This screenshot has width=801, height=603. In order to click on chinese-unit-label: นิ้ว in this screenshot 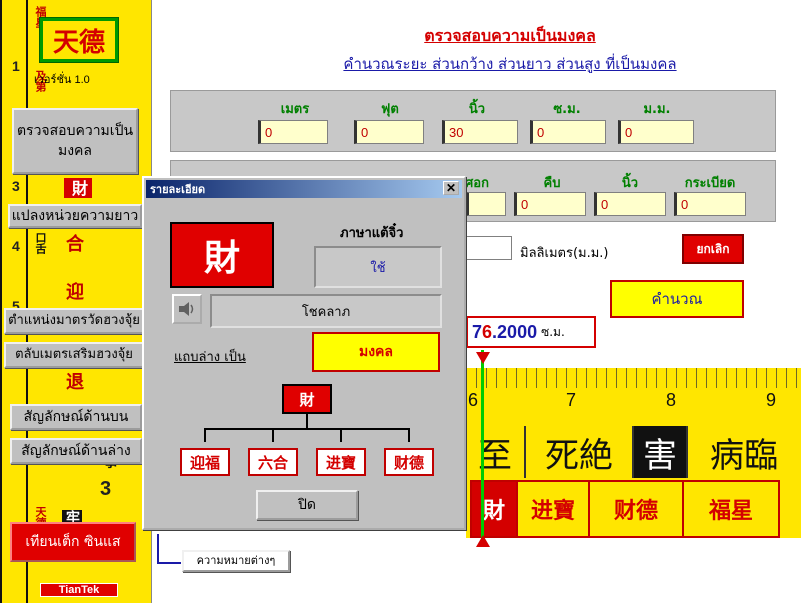, I will do `click(630, 183)`.